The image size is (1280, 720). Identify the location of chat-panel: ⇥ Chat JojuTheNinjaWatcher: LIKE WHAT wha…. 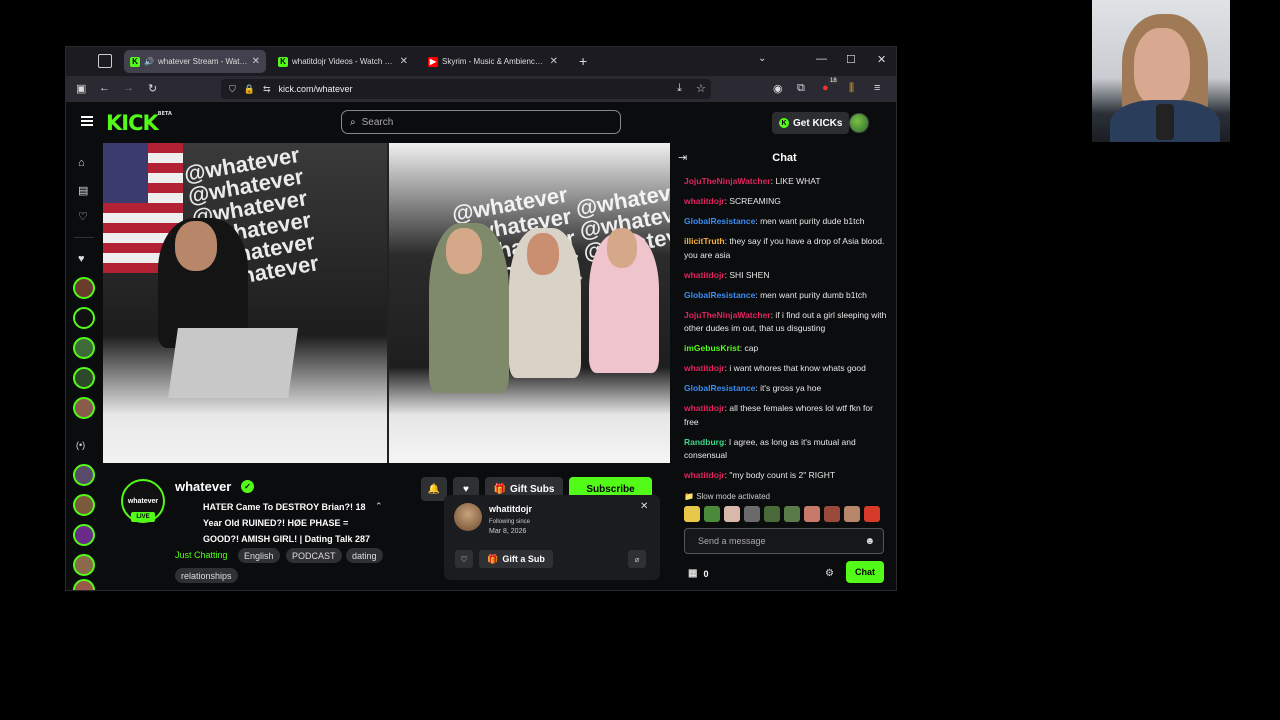
(783, 366).